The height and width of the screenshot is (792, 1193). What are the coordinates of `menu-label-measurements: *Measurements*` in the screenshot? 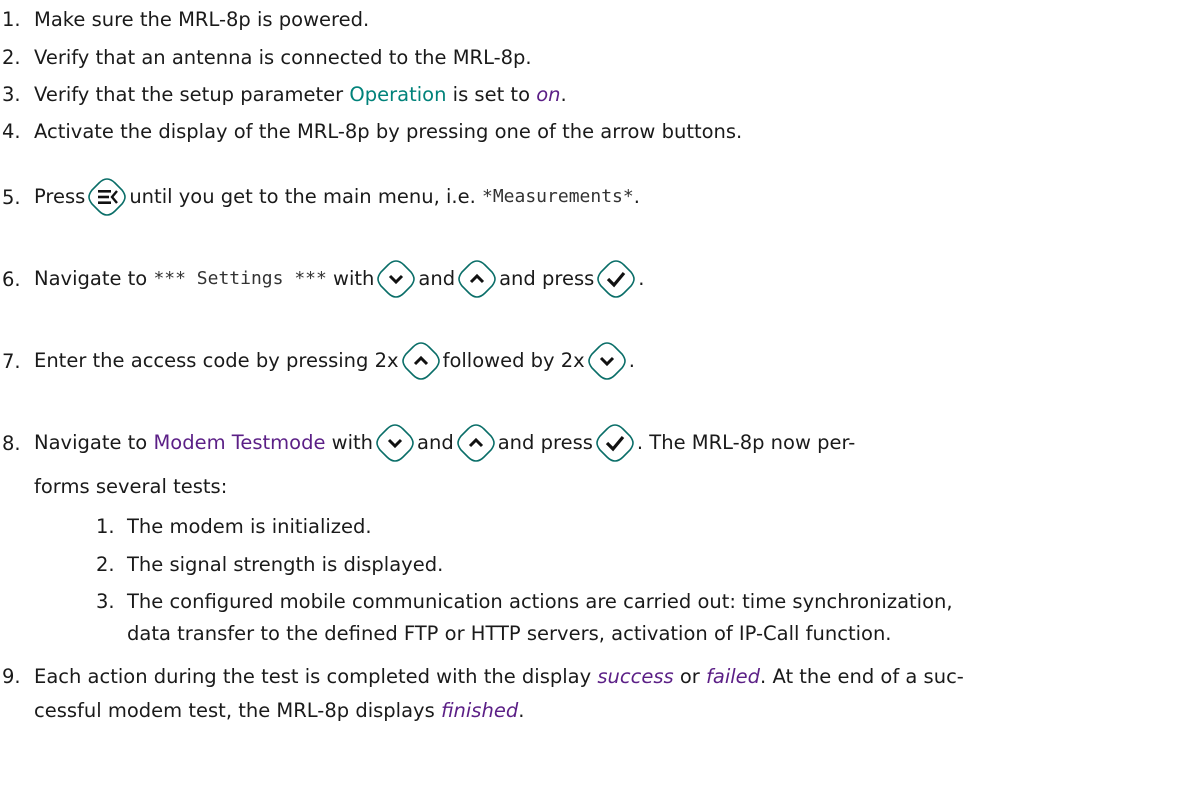 It's located at (558, 196).